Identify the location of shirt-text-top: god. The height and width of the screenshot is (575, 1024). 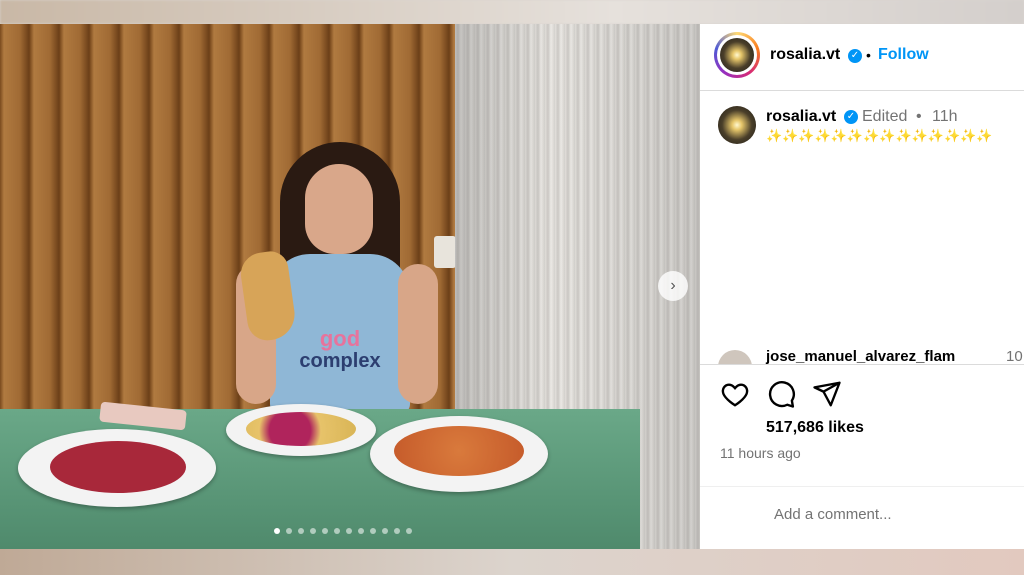
(340, 338).